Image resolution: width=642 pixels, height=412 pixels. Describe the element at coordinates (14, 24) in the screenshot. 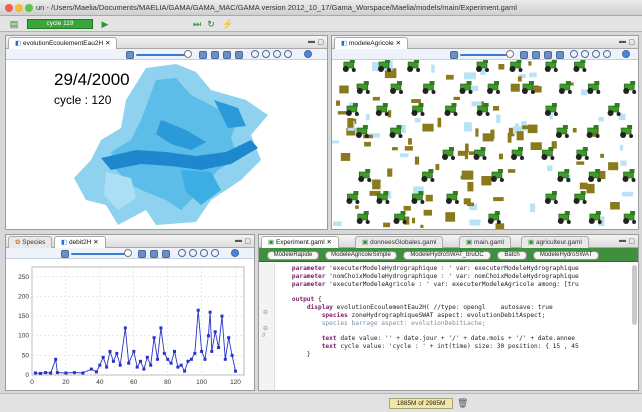

I see `layout-icon: ▤` at that location.